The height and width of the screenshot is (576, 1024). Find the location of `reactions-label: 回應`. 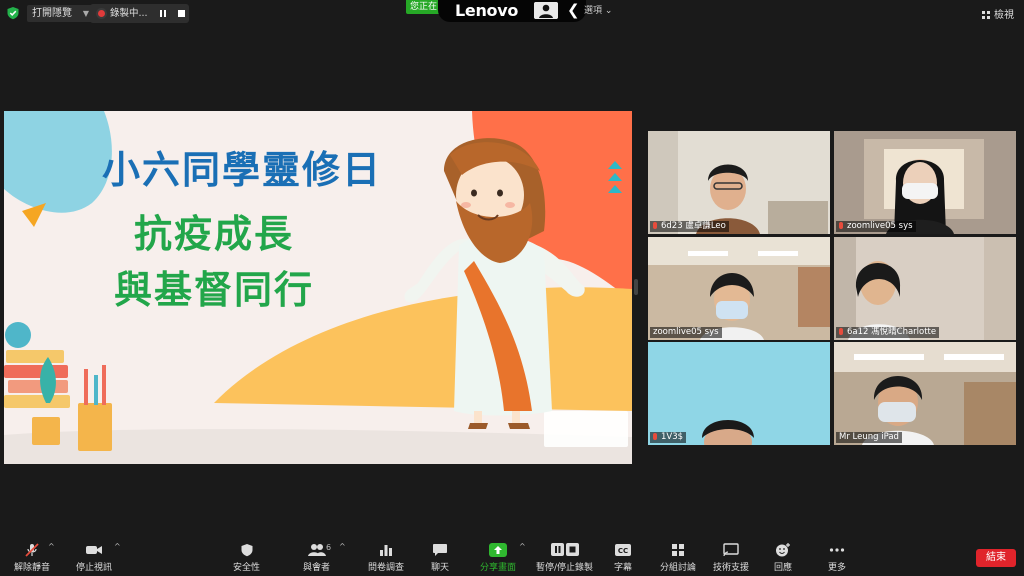

reactions-label: 回應 is located at coordinates (783, 568).